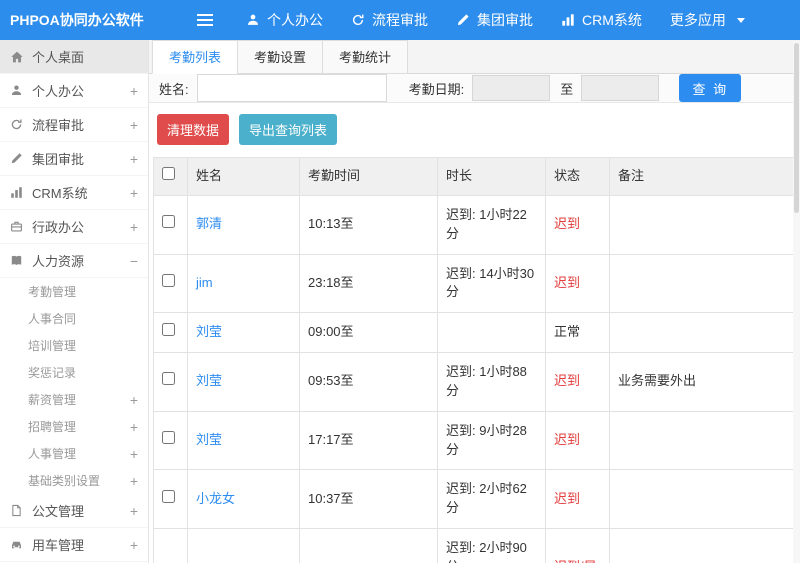 This screenshot has width=800, height=563. I want to click on app-brand: PHPOA协同办公软件, so click(77, 20).